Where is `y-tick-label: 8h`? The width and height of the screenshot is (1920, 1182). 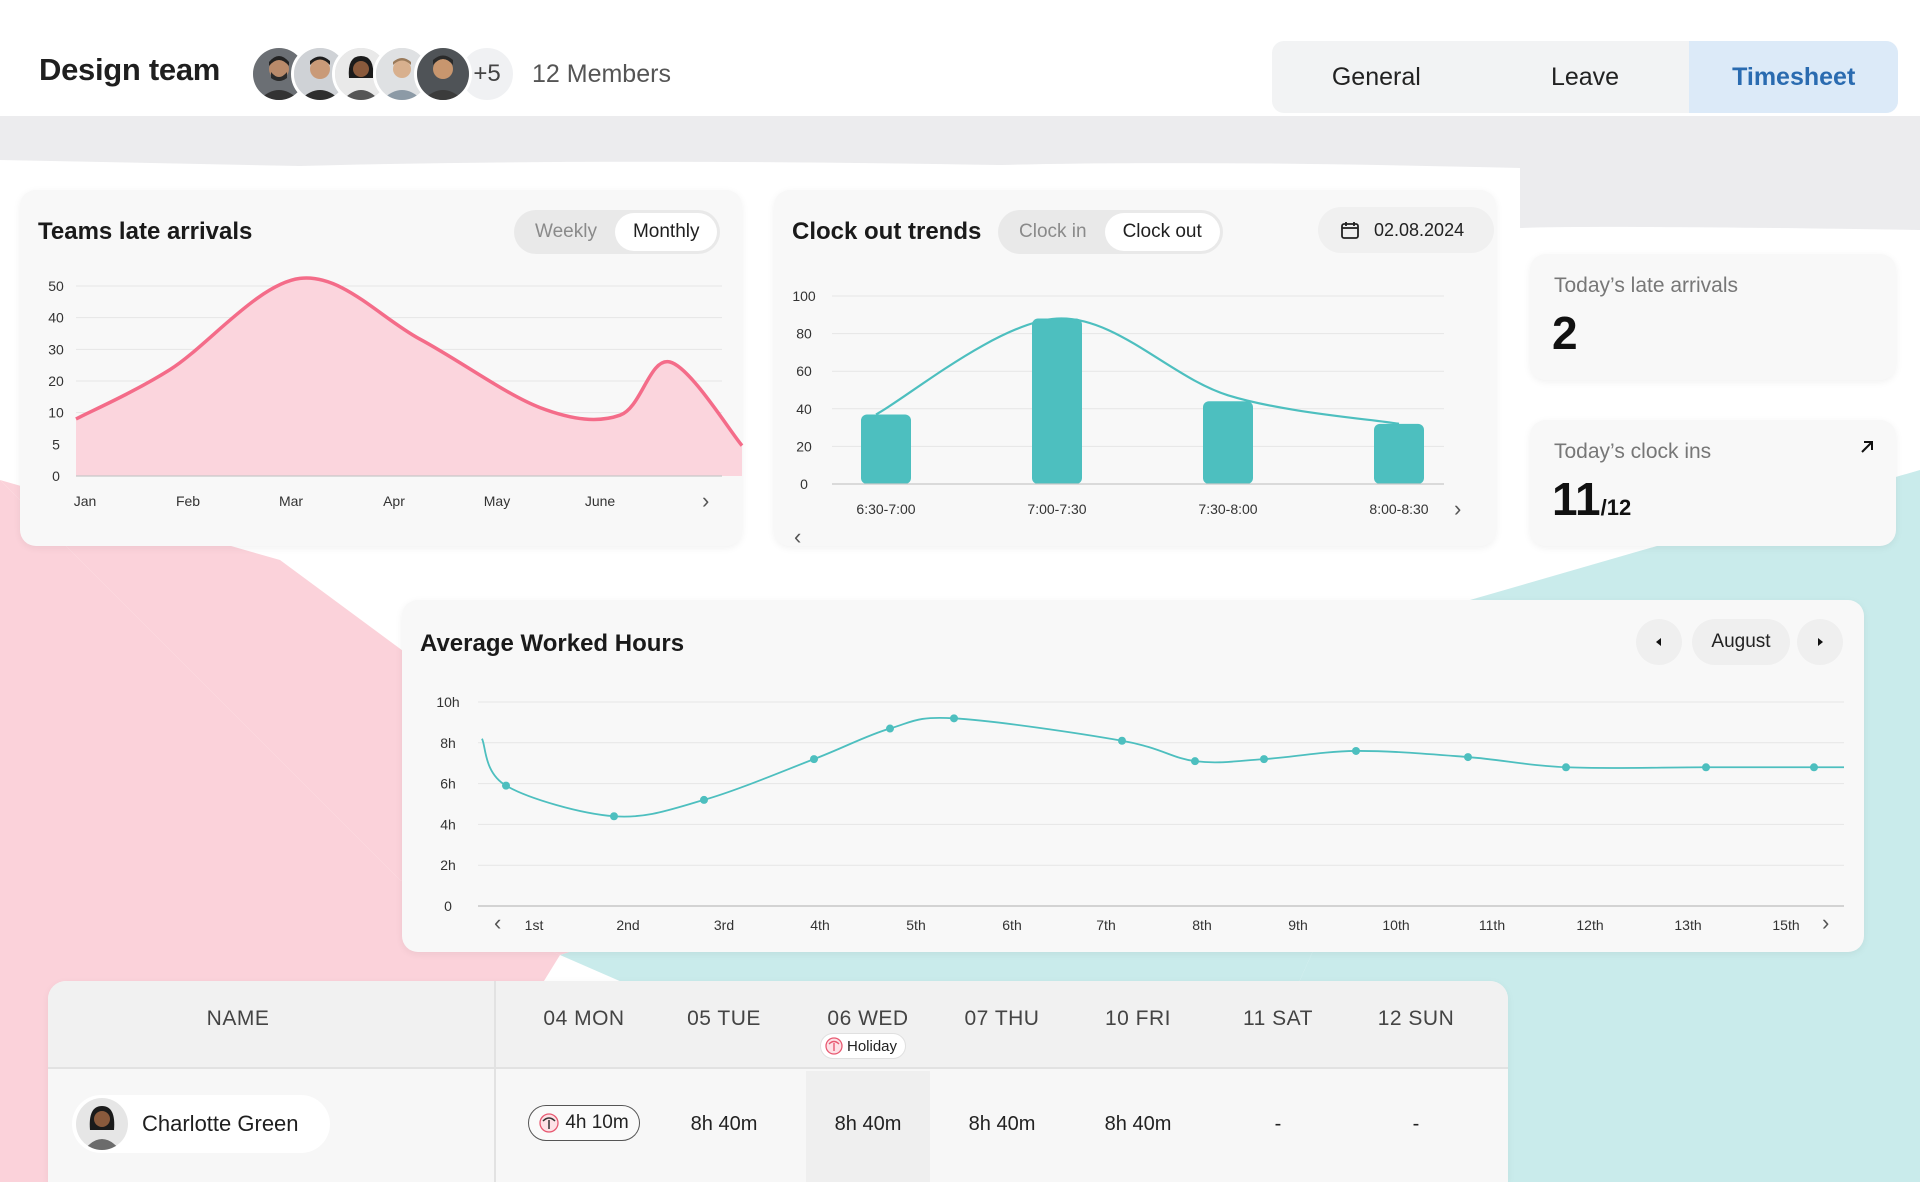 y-tick-label: 8h is located at coordinates (448, 743).